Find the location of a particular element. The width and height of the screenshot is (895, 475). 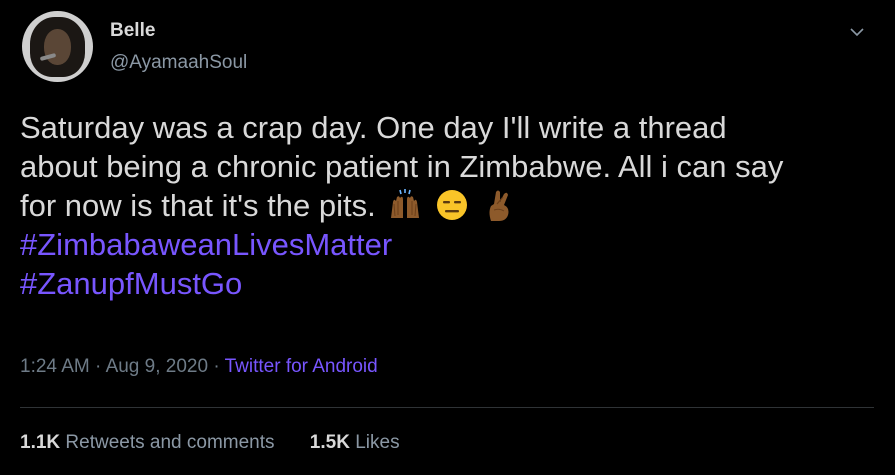

crossed-fingers-emoji is located at coordinates (499, 205).